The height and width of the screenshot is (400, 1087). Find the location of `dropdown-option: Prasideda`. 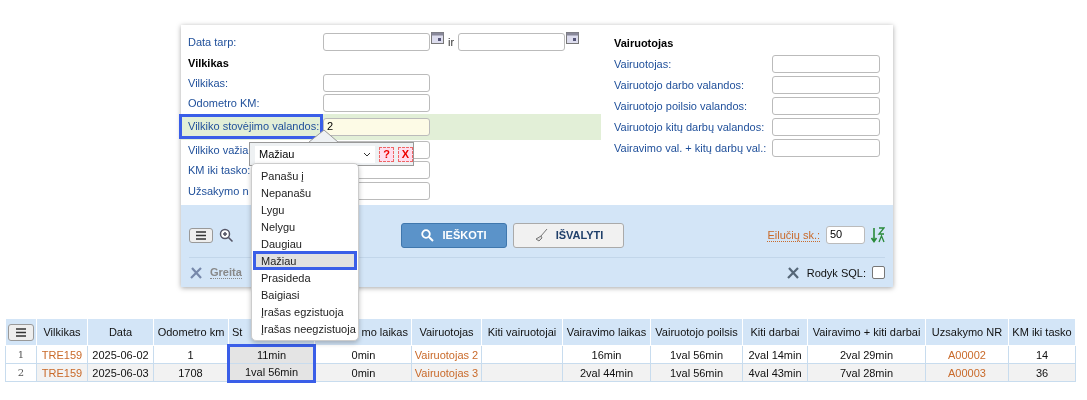

dropdown-option: Prasideda is located at coordinates (305, 277).